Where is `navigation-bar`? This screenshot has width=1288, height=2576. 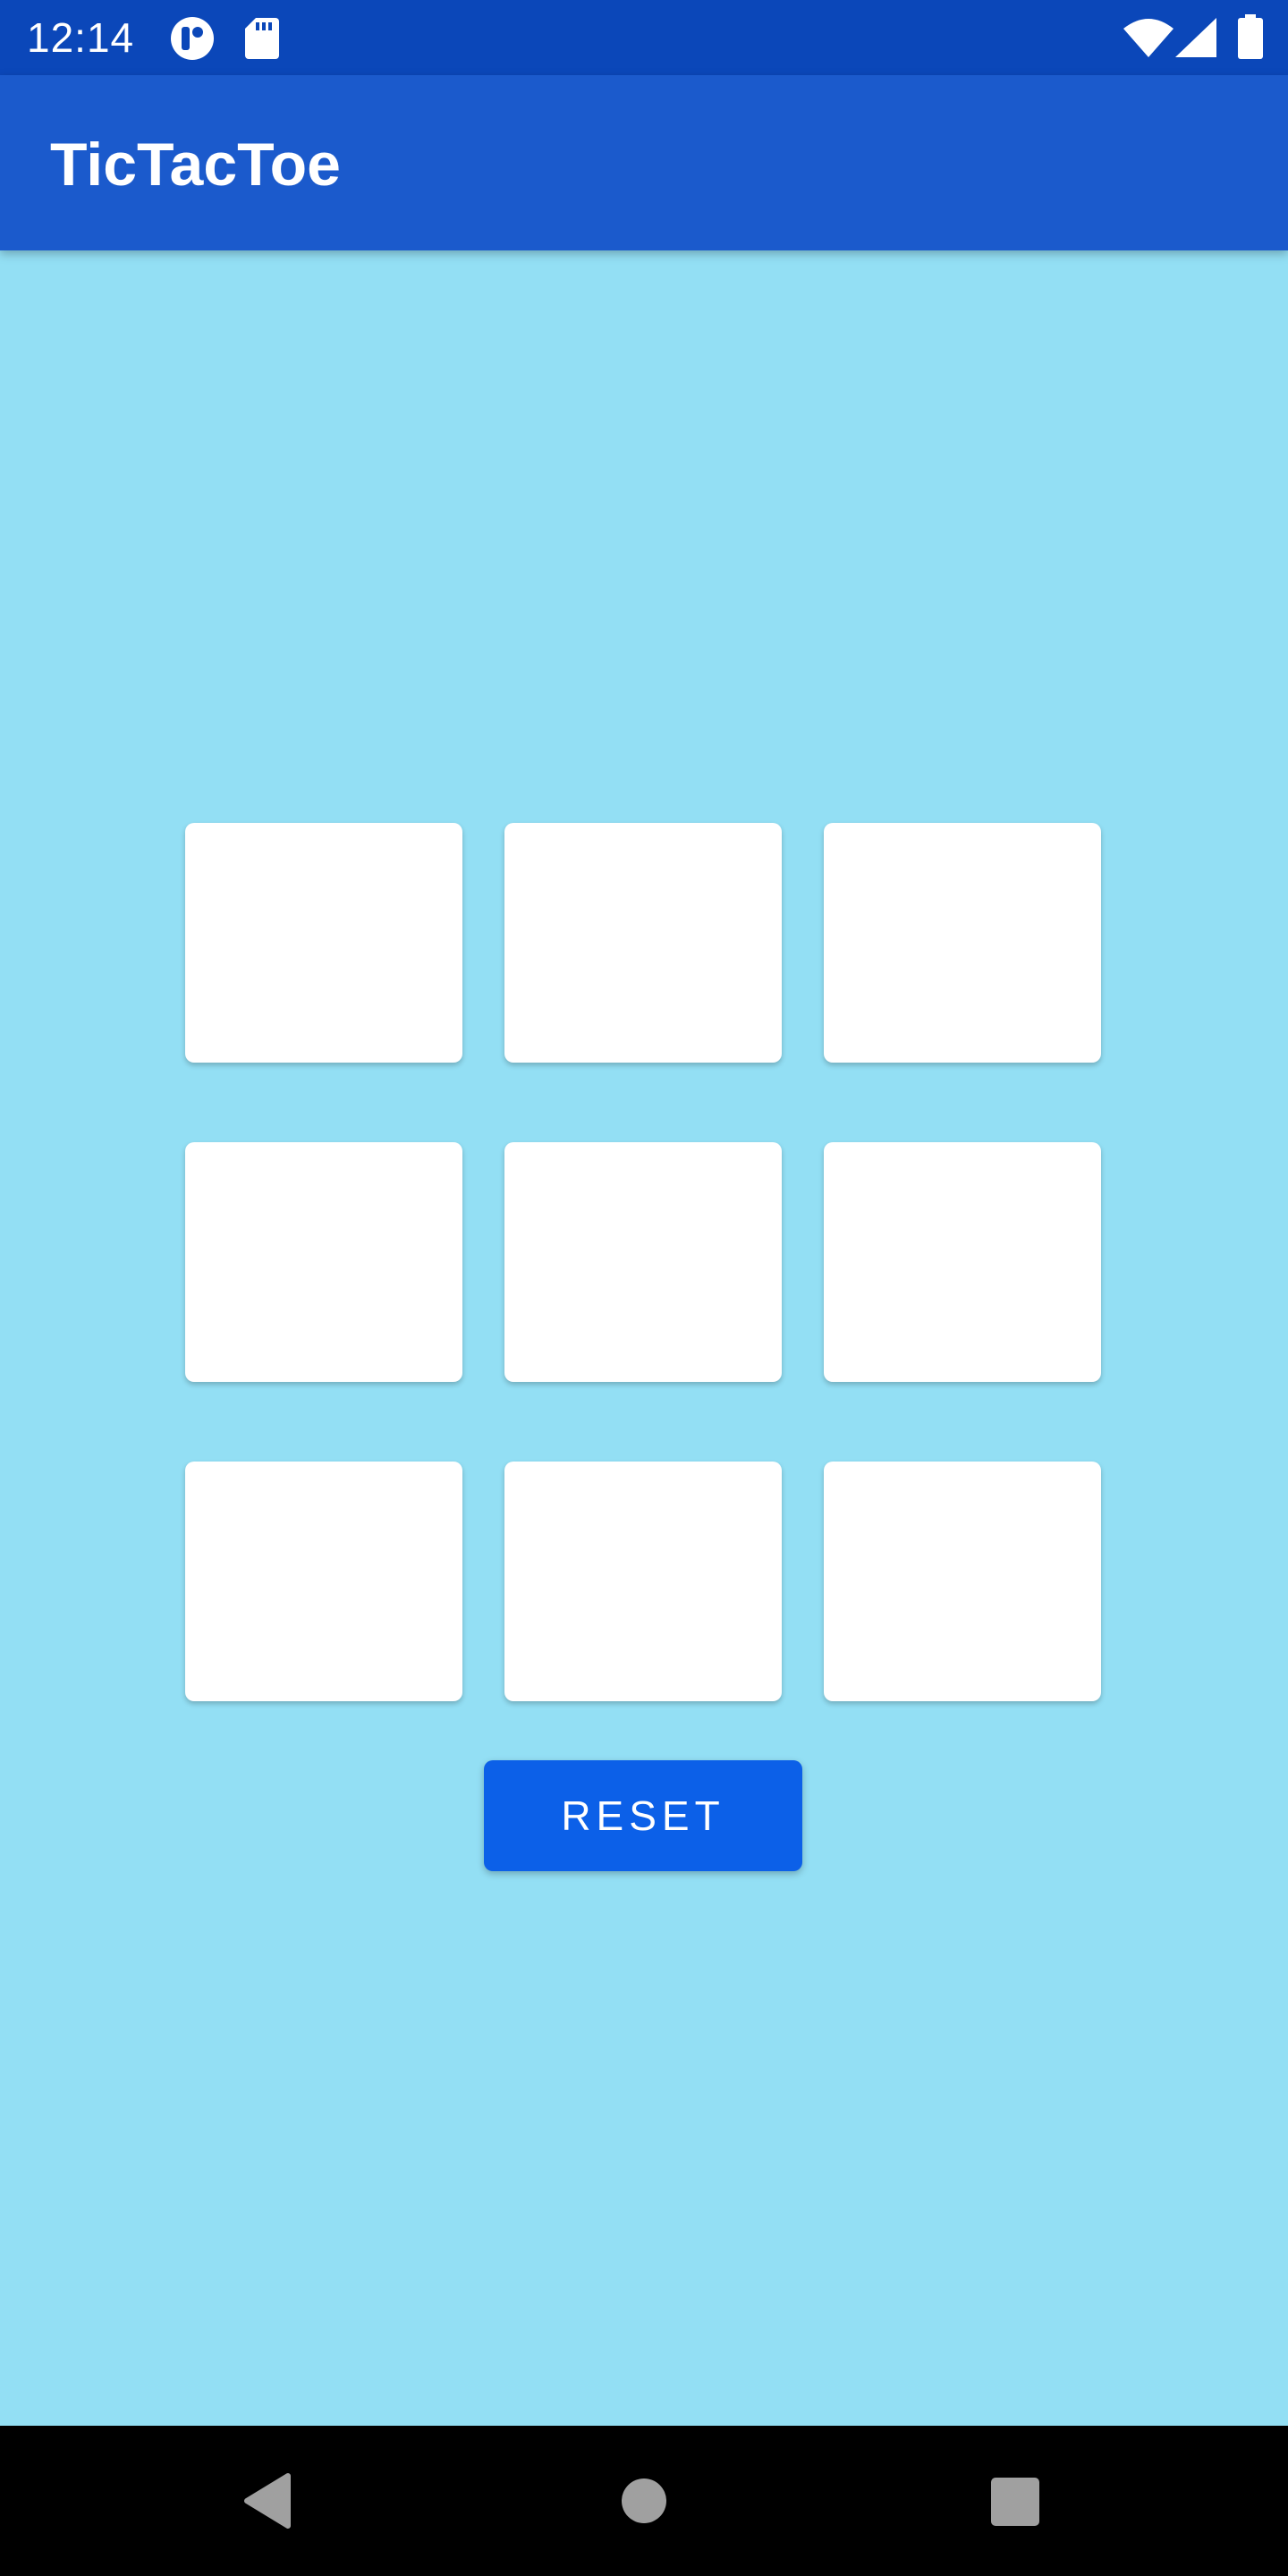
navigation-bar is located at coordinates (644, 2501).